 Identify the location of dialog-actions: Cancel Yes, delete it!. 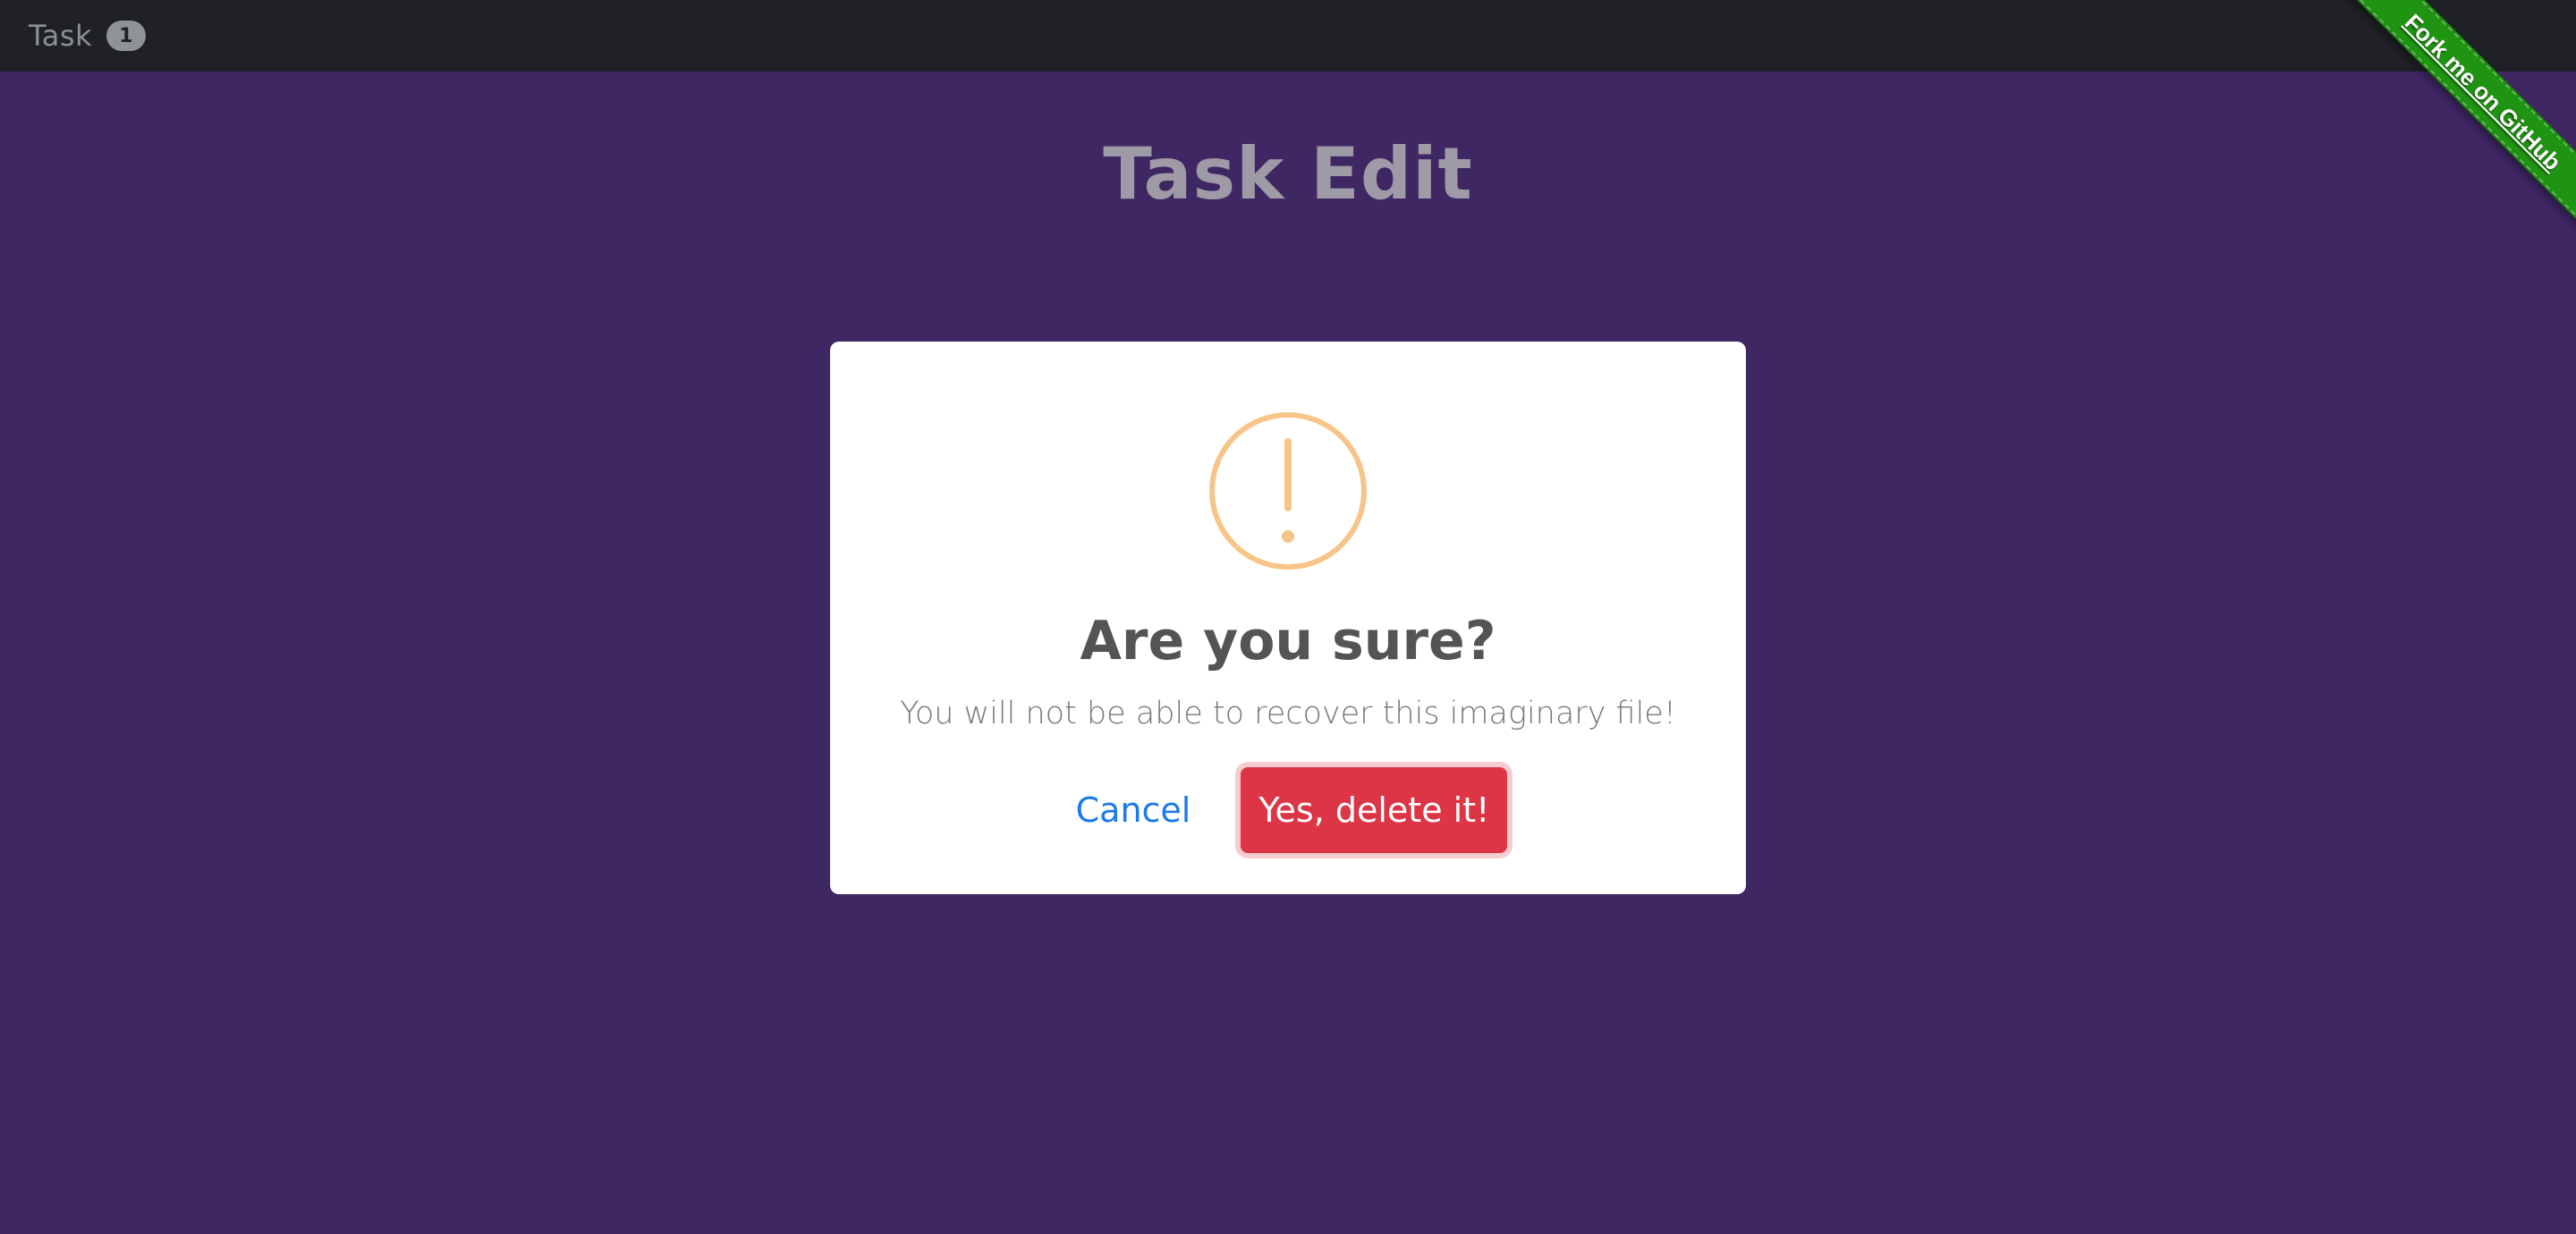
(1288, 810).